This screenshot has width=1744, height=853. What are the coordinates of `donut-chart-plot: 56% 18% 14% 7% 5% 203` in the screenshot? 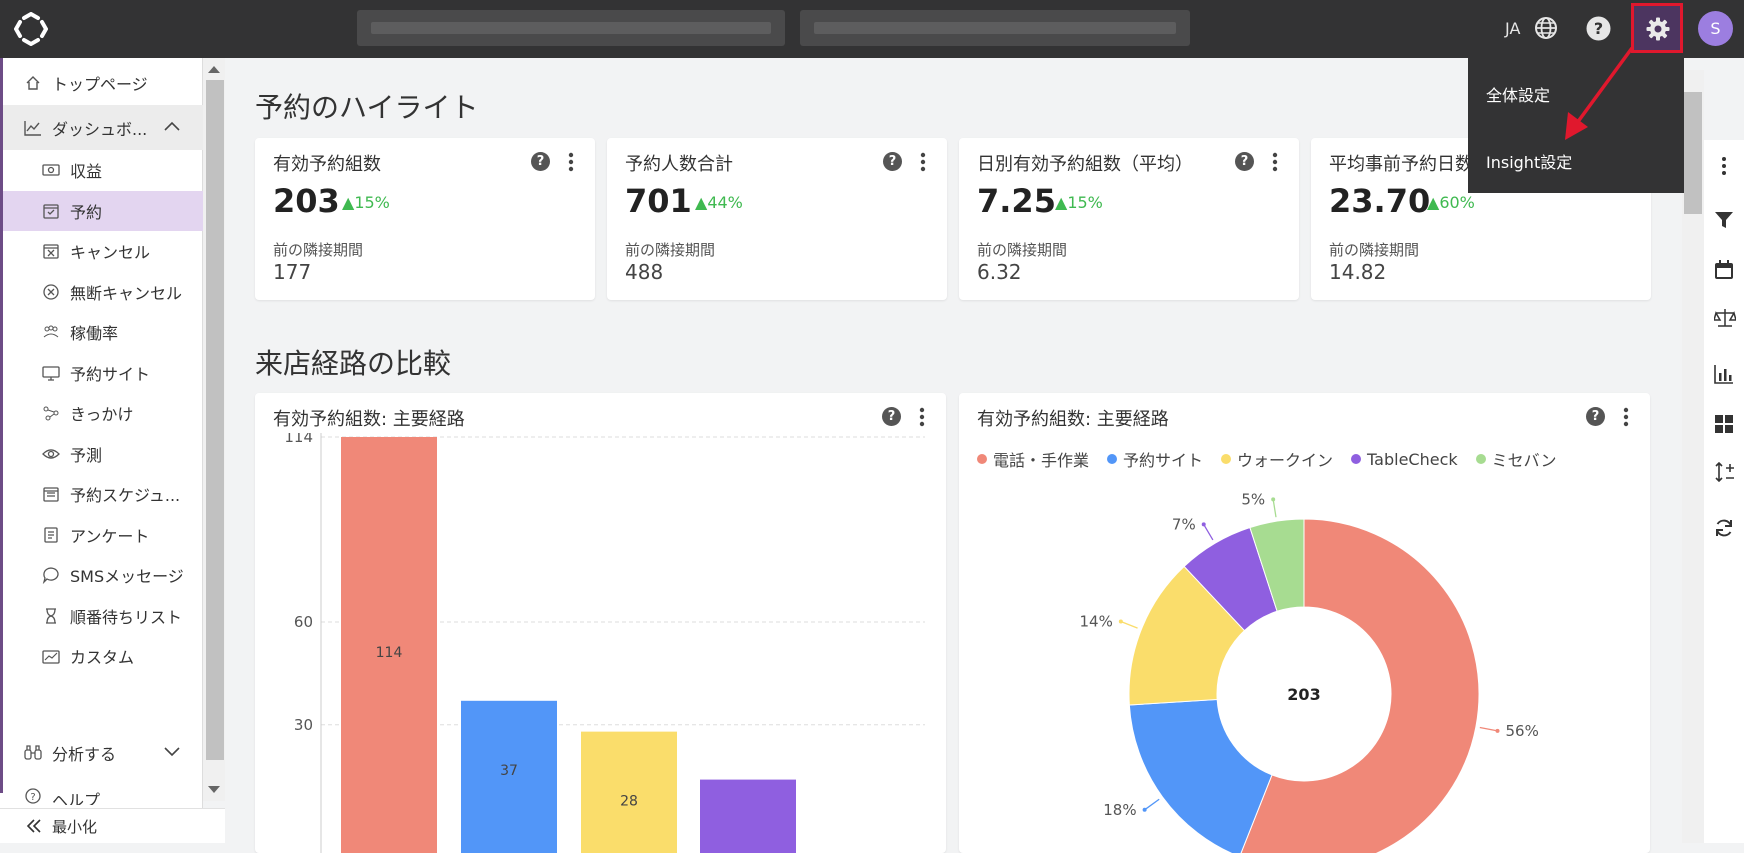 It's located at (1309, 671).